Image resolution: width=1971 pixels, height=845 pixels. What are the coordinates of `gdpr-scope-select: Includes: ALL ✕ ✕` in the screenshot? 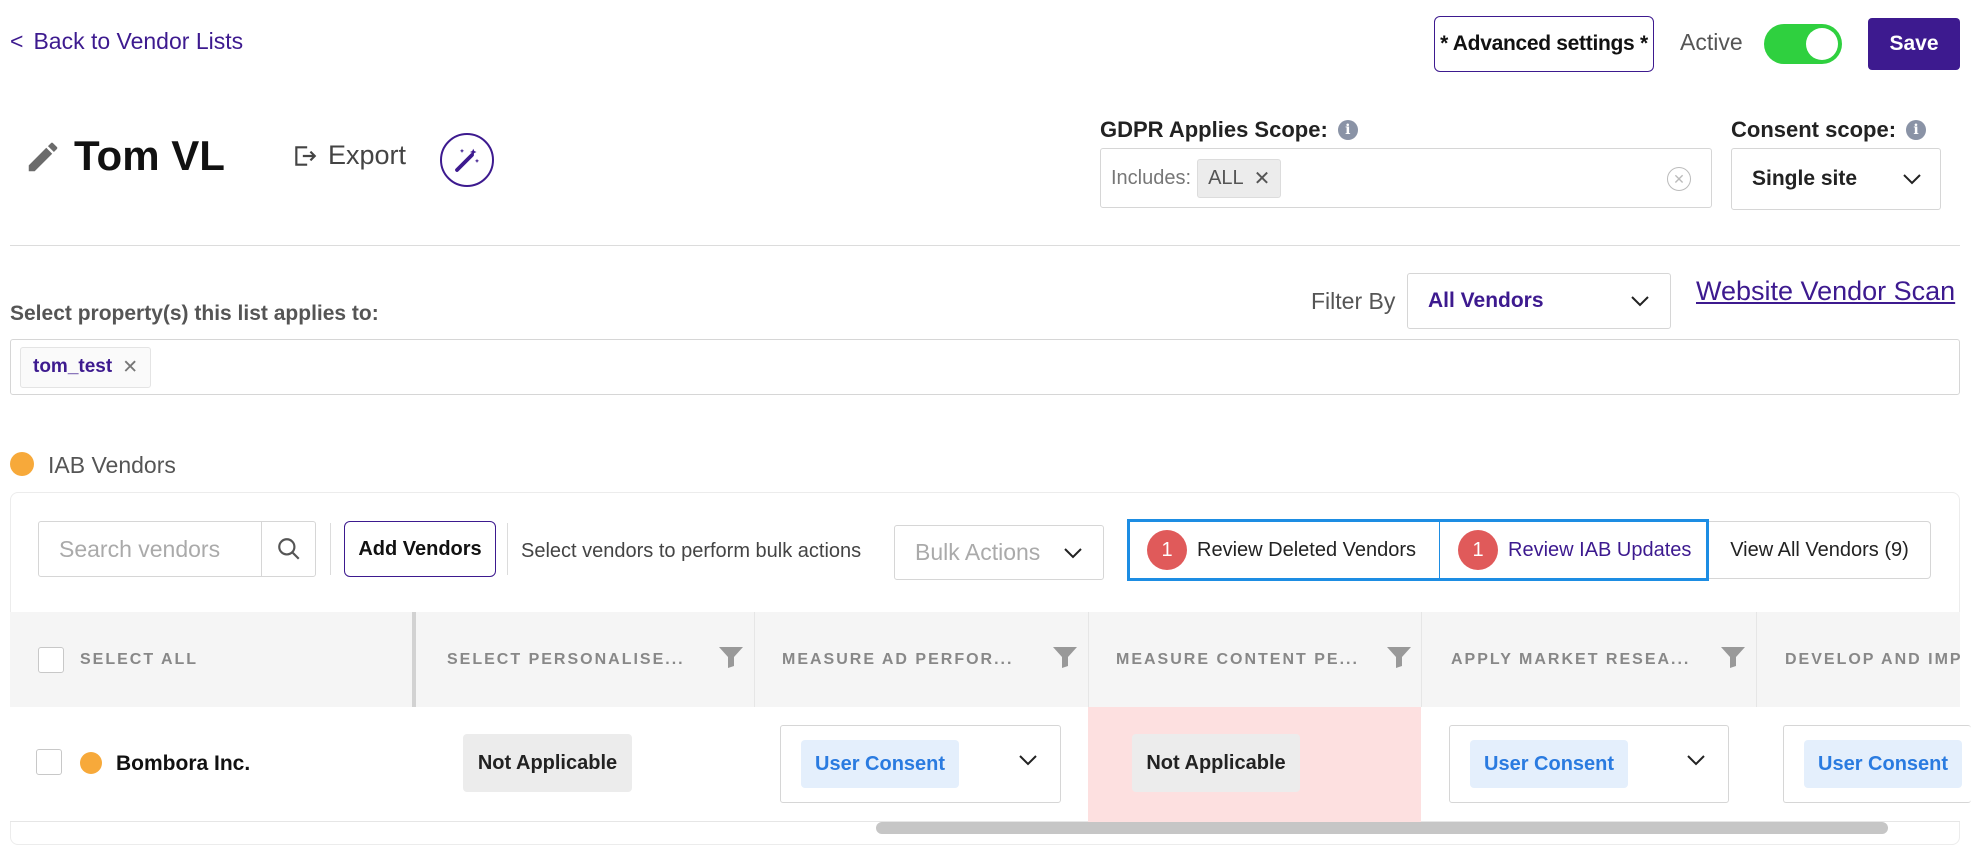 It's located at (1406, 178).